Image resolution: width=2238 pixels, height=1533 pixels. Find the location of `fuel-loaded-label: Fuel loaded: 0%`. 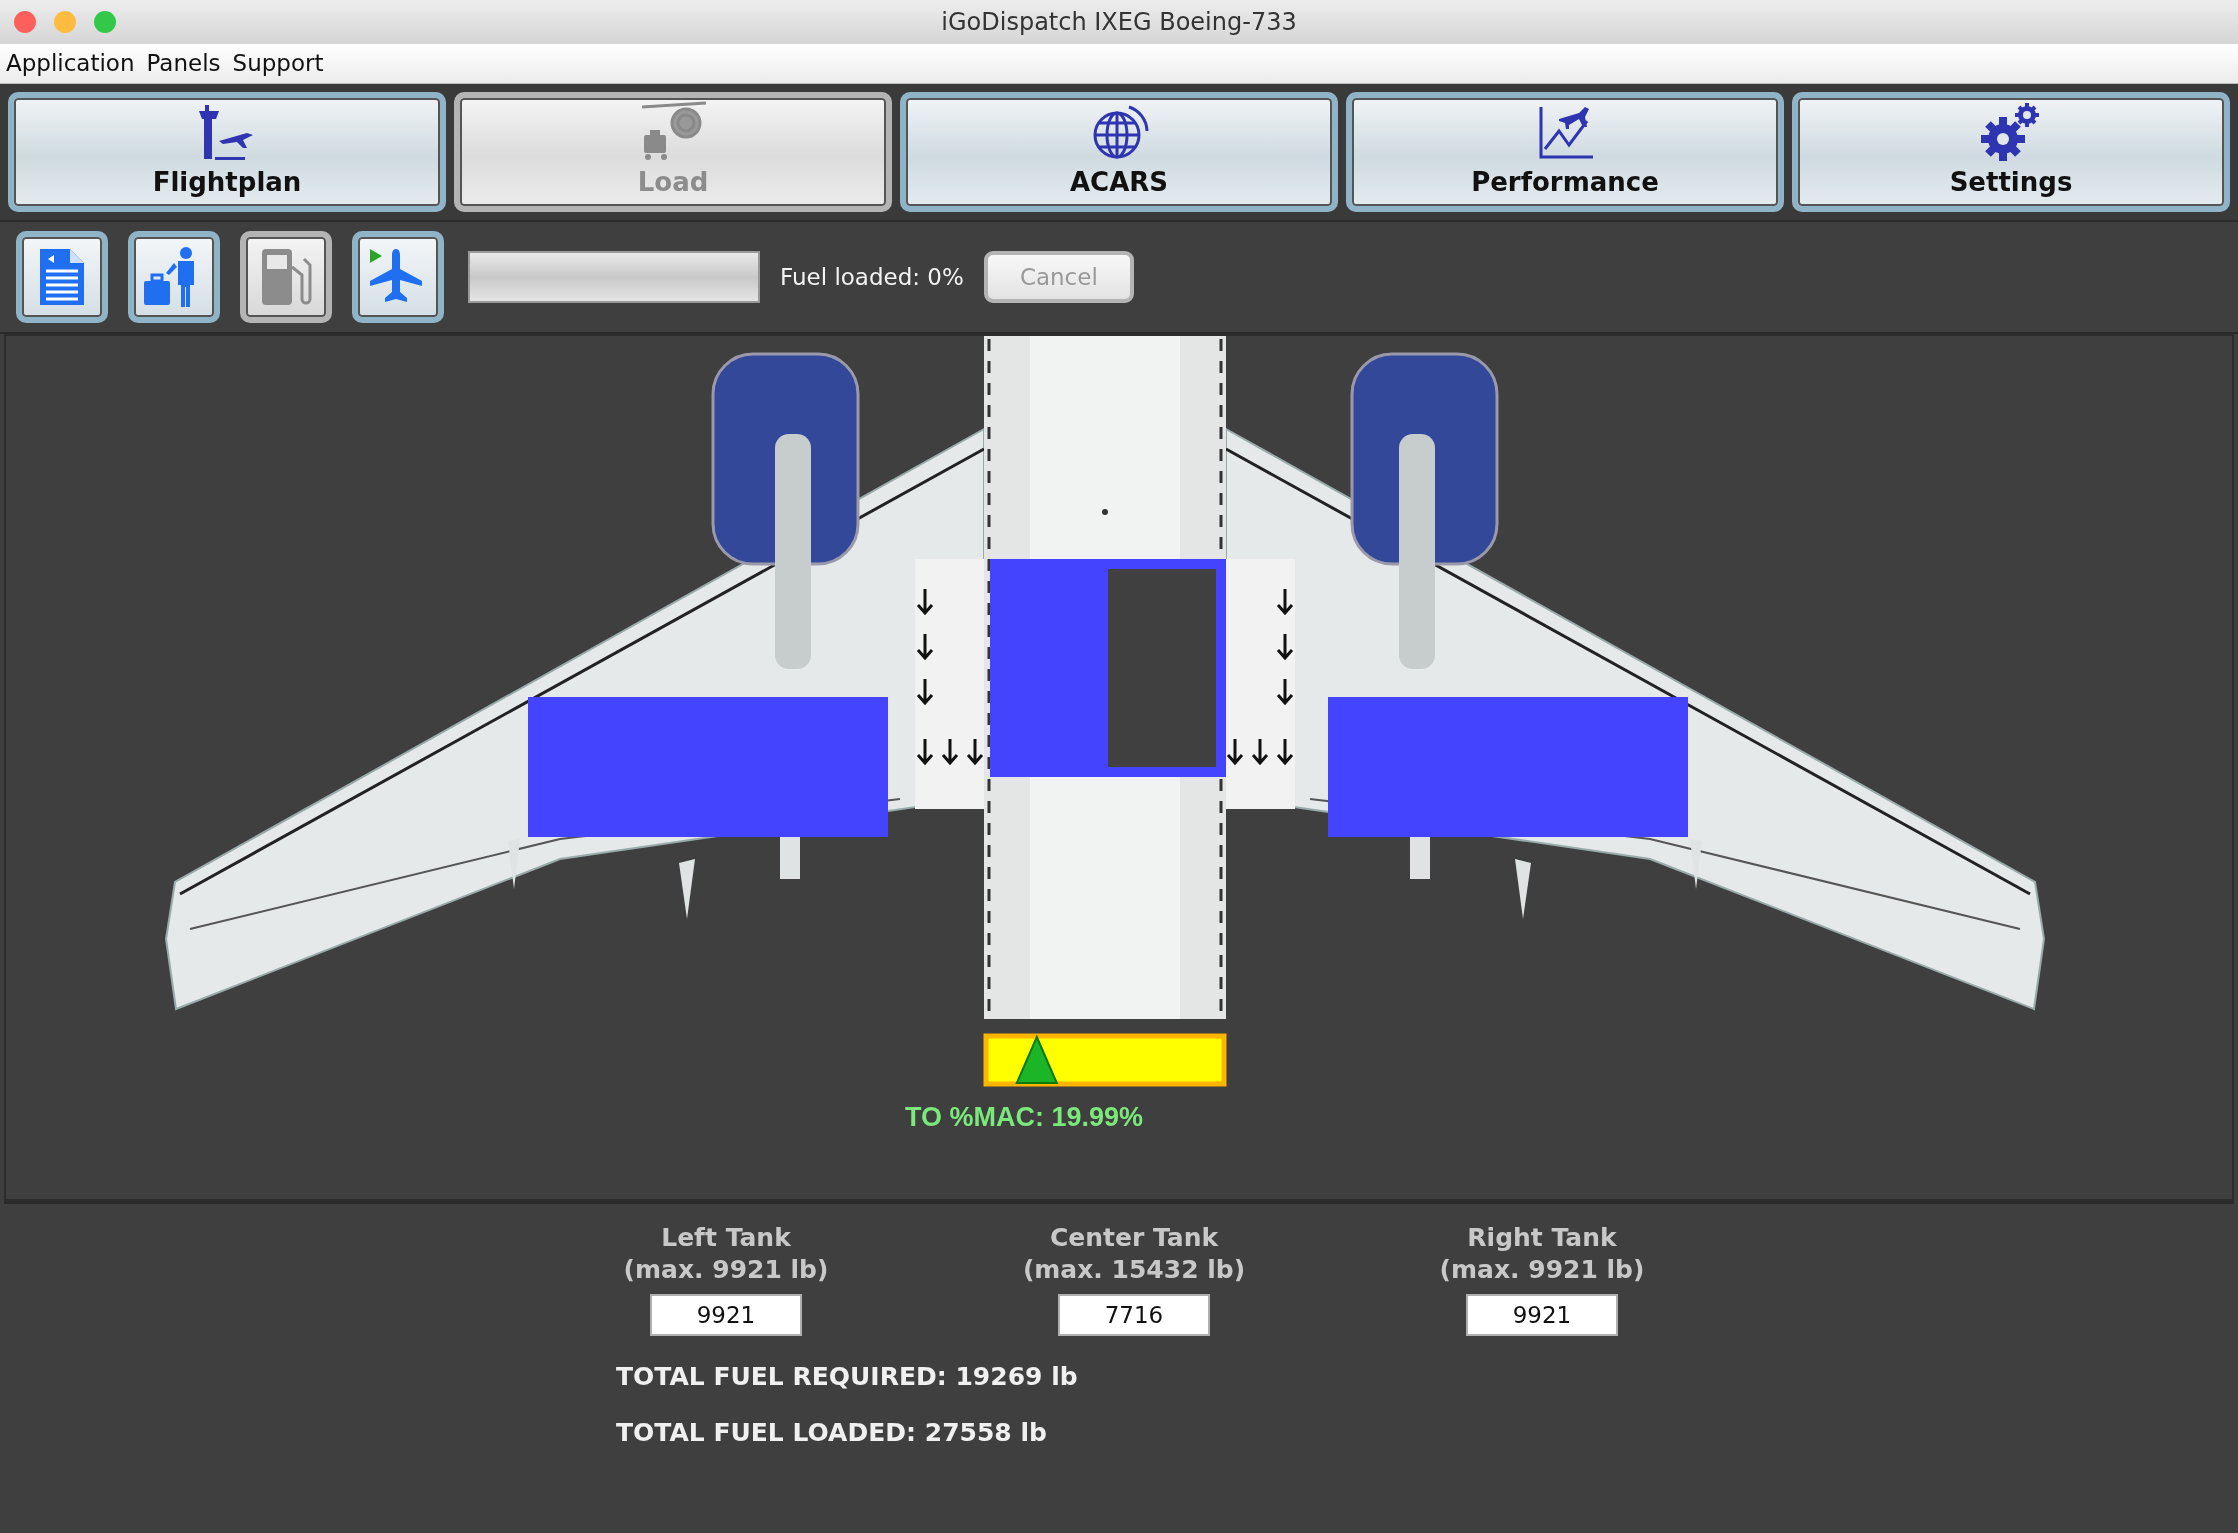

fuel-loaded-label: Fuel loaded: 0% is located at coordinates (872, 277).